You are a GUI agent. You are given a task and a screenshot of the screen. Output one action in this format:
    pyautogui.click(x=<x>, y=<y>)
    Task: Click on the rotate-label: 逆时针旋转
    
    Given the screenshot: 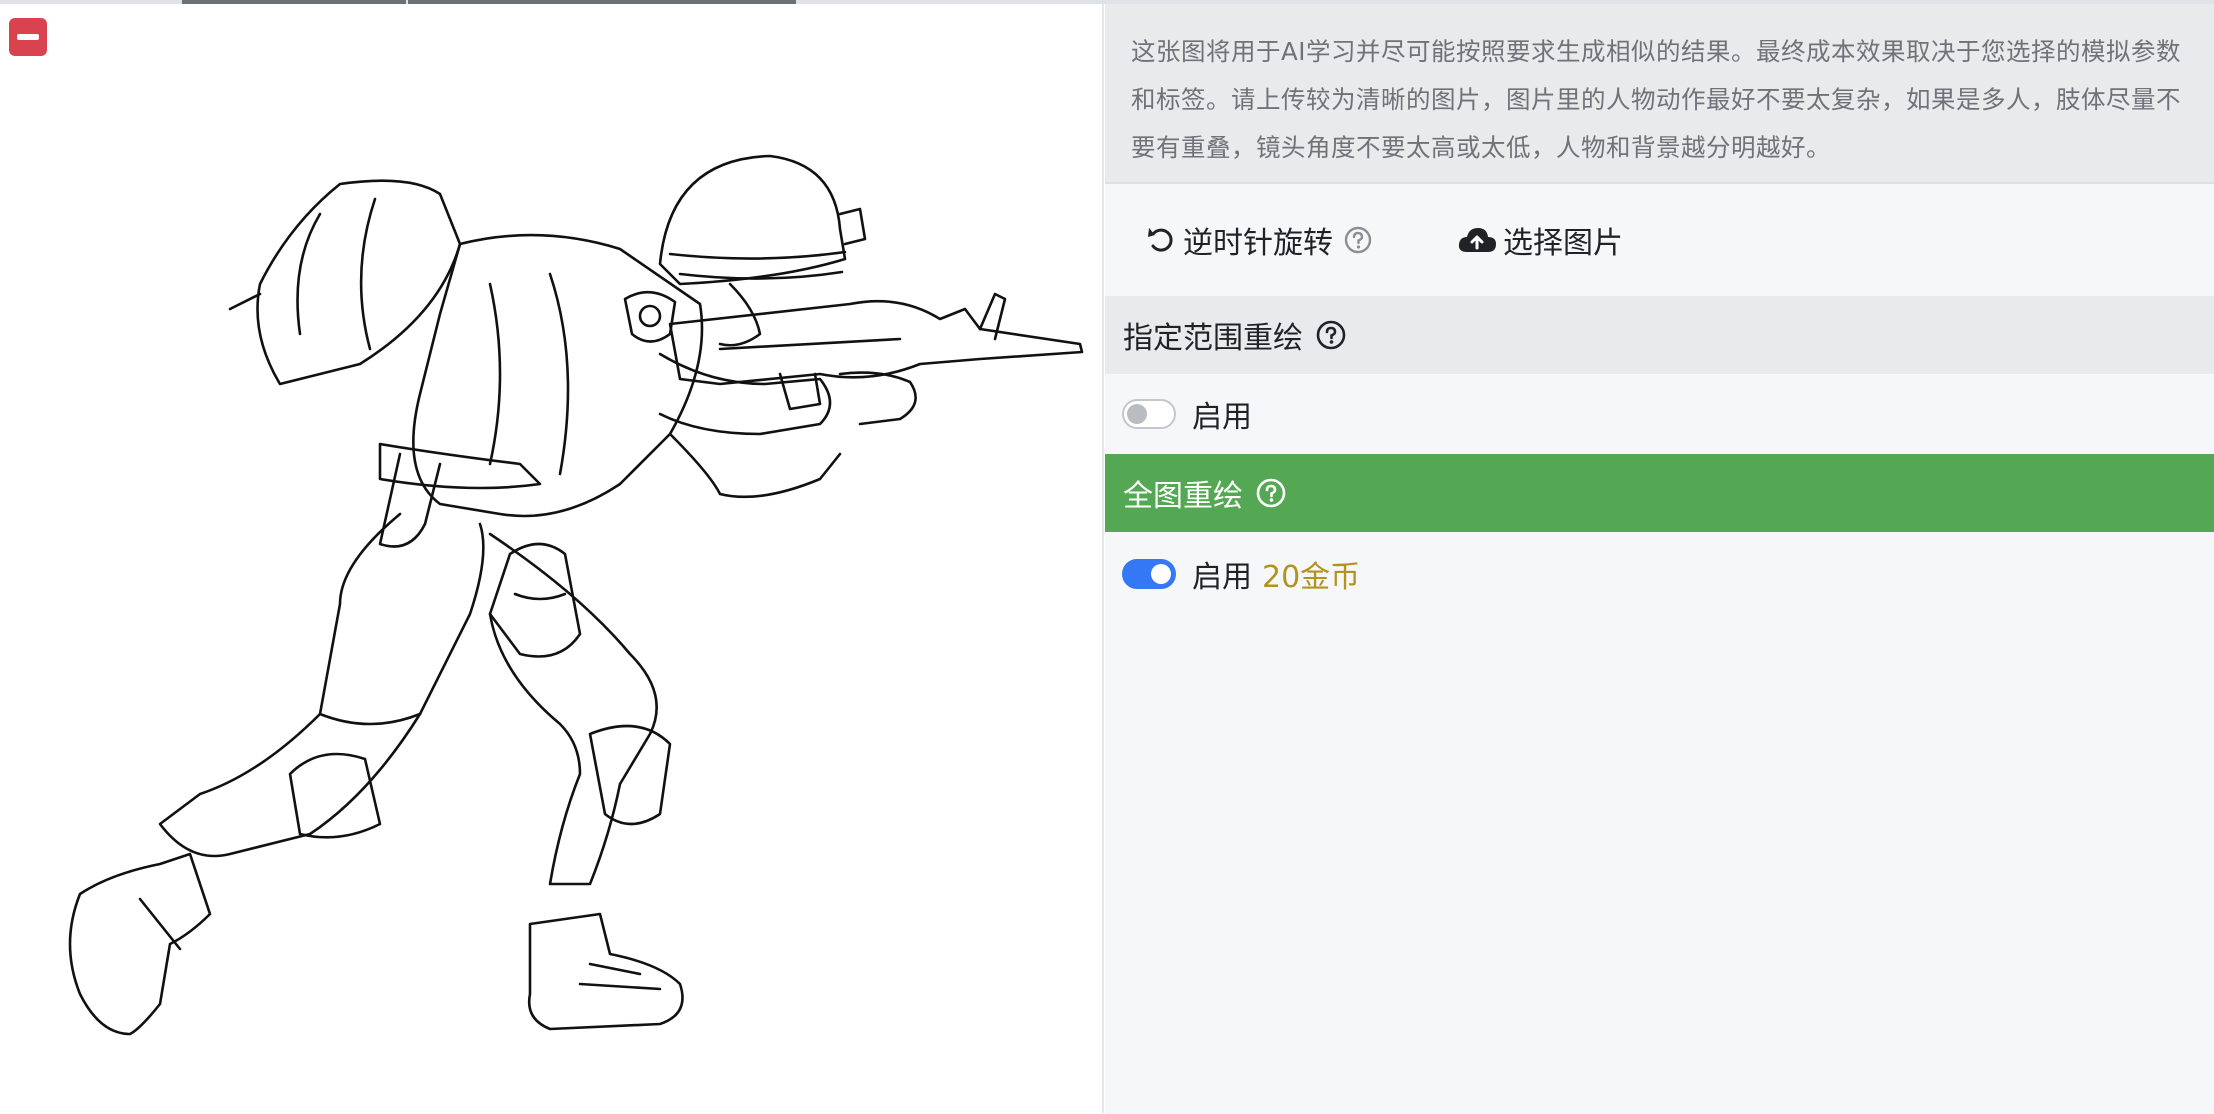 What is the action you would take?
    pyautogui.click(x=1258, y=243)
    